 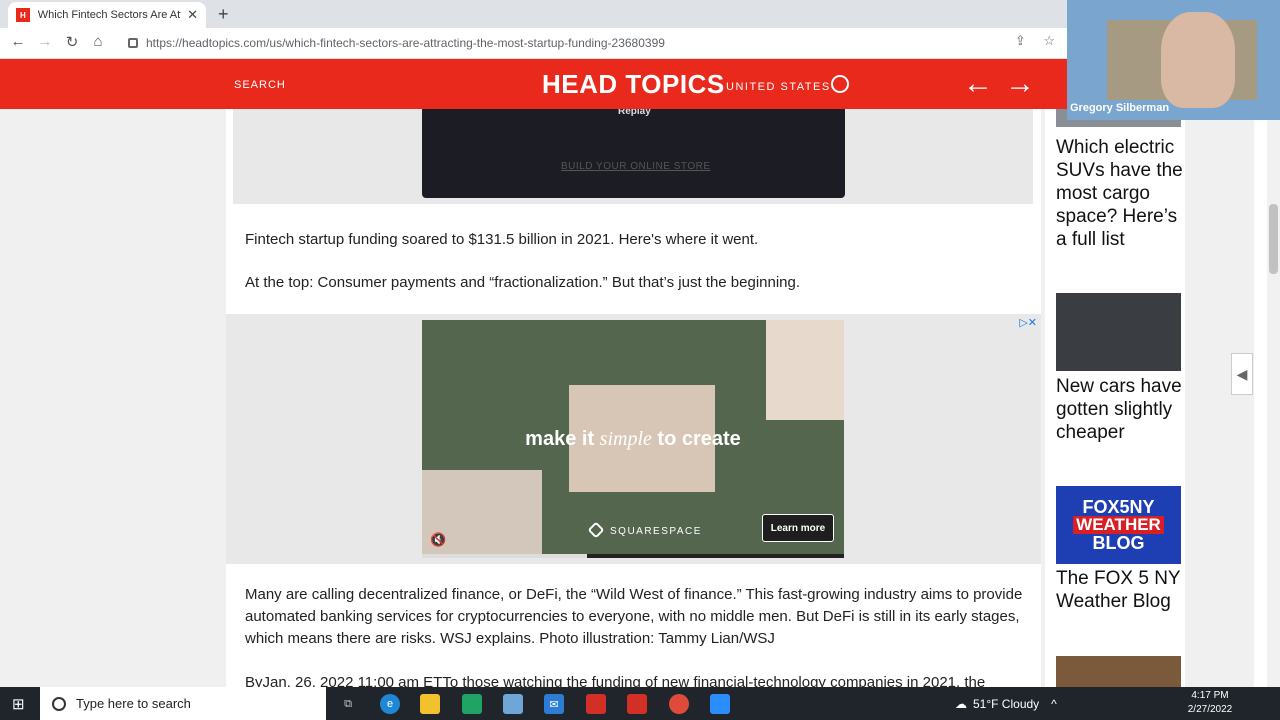 I want to click on home-icon: ⌂, so click(x=98, y=41).